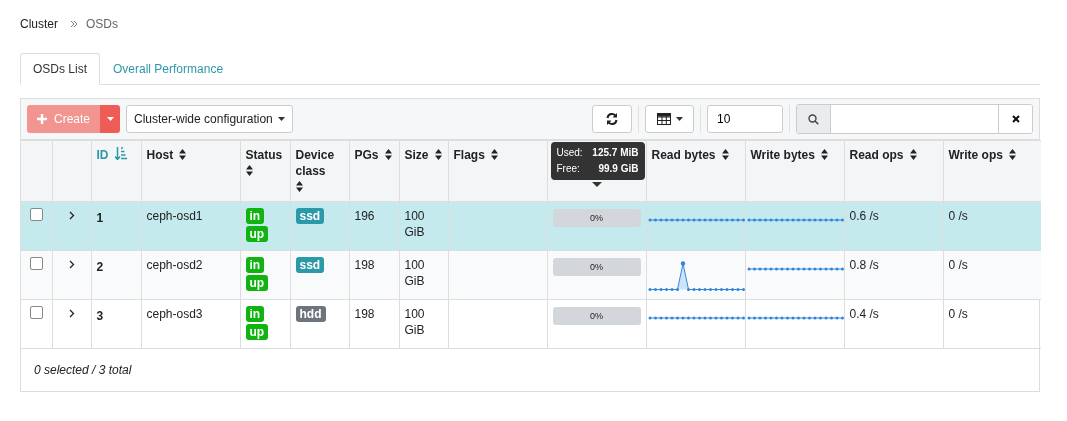  I want to click on column-header: Size, so click(416, 155).